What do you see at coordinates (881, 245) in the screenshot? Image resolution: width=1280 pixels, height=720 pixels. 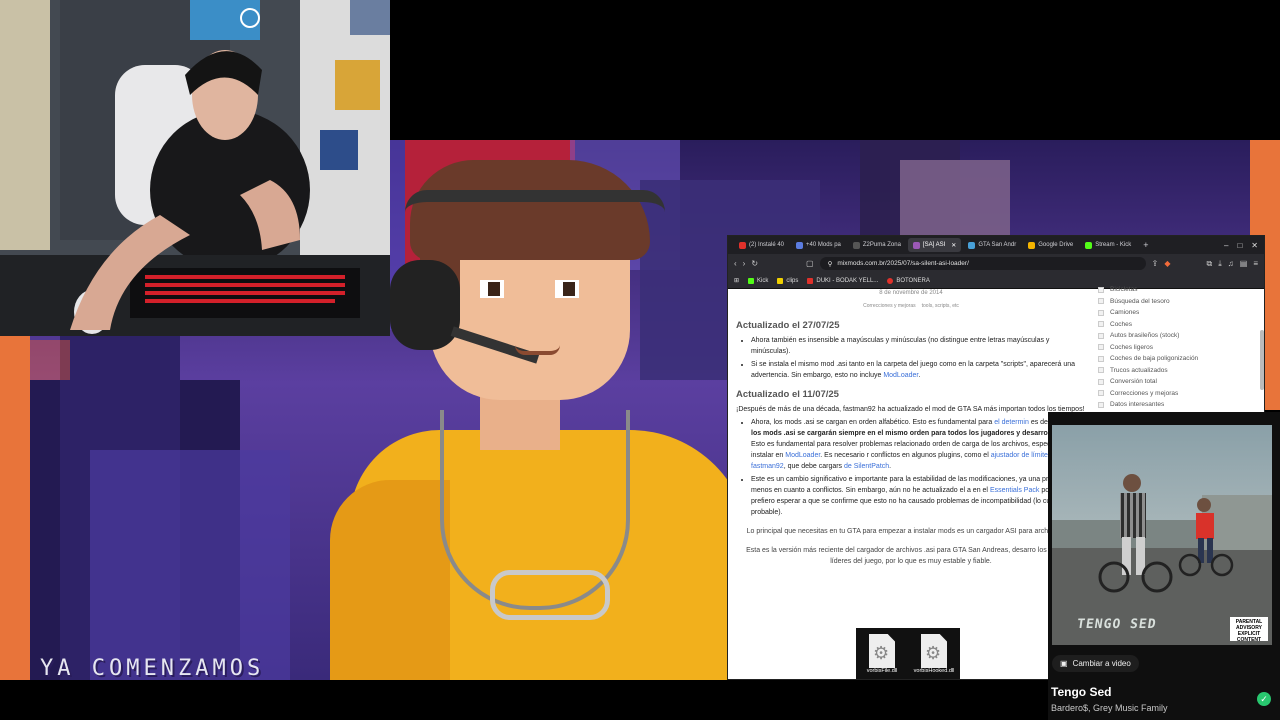 I see `tab-label: Z2Puma Zona` at bounding box center [881, 245].